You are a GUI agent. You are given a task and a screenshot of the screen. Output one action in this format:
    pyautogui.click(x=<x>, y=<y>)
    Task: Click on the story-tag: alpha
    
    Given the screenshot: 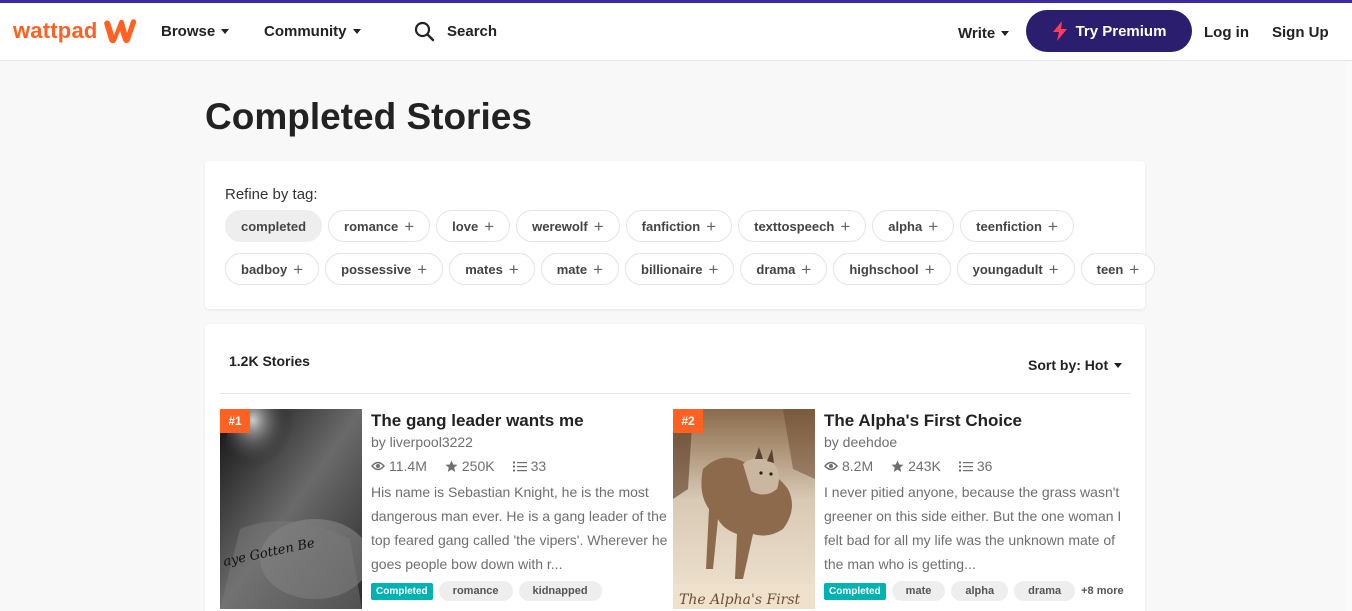 What is the action you would take?
    pyautogui.click(x=980, y=591)
    